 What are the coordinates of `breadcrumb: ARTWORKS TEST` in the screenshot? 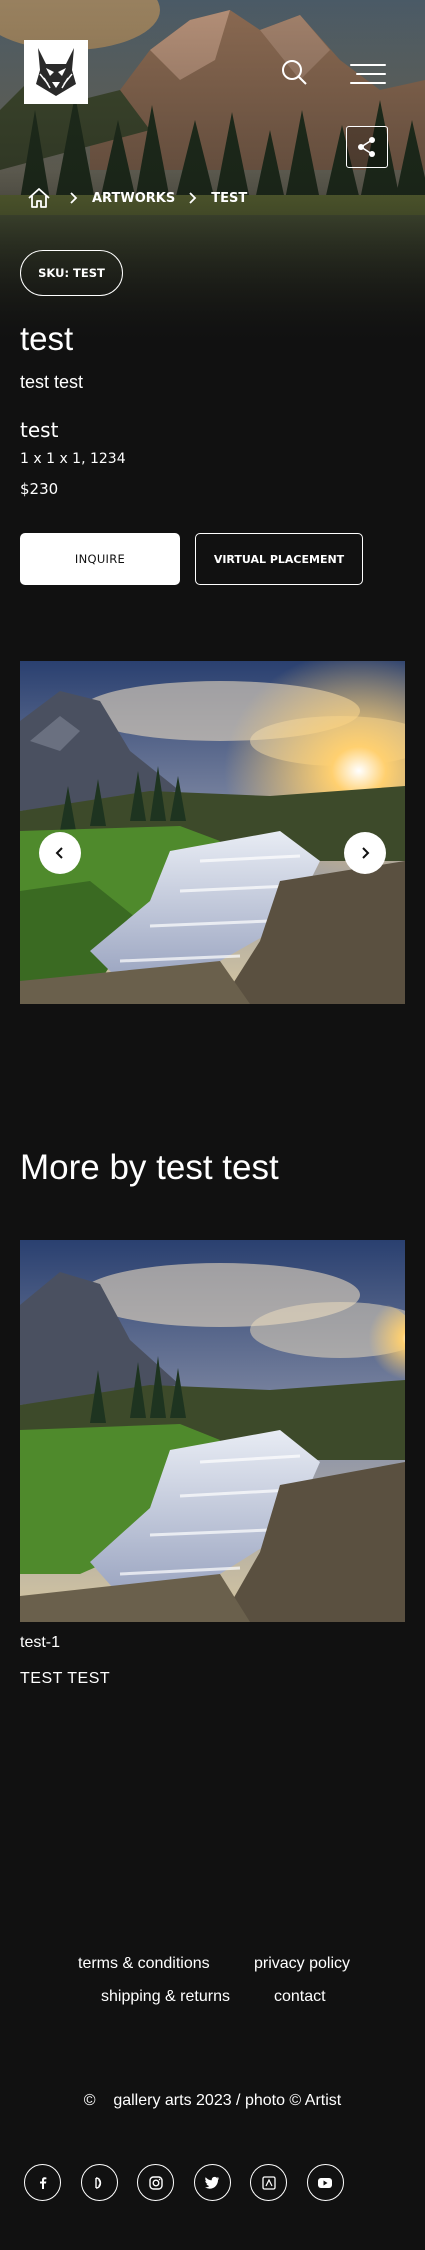 It's located at (136, 198).